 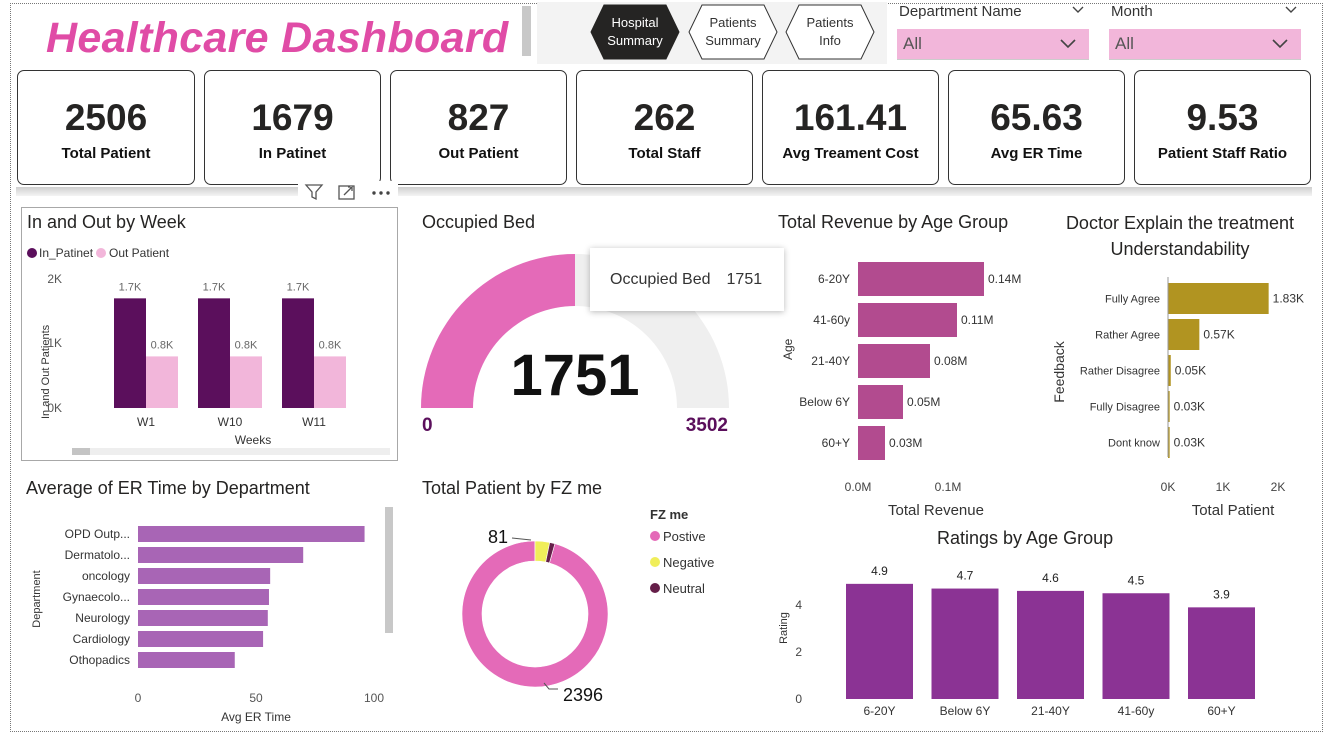 I want to click on vertical-scrollbar, so click(x=389, y=570).